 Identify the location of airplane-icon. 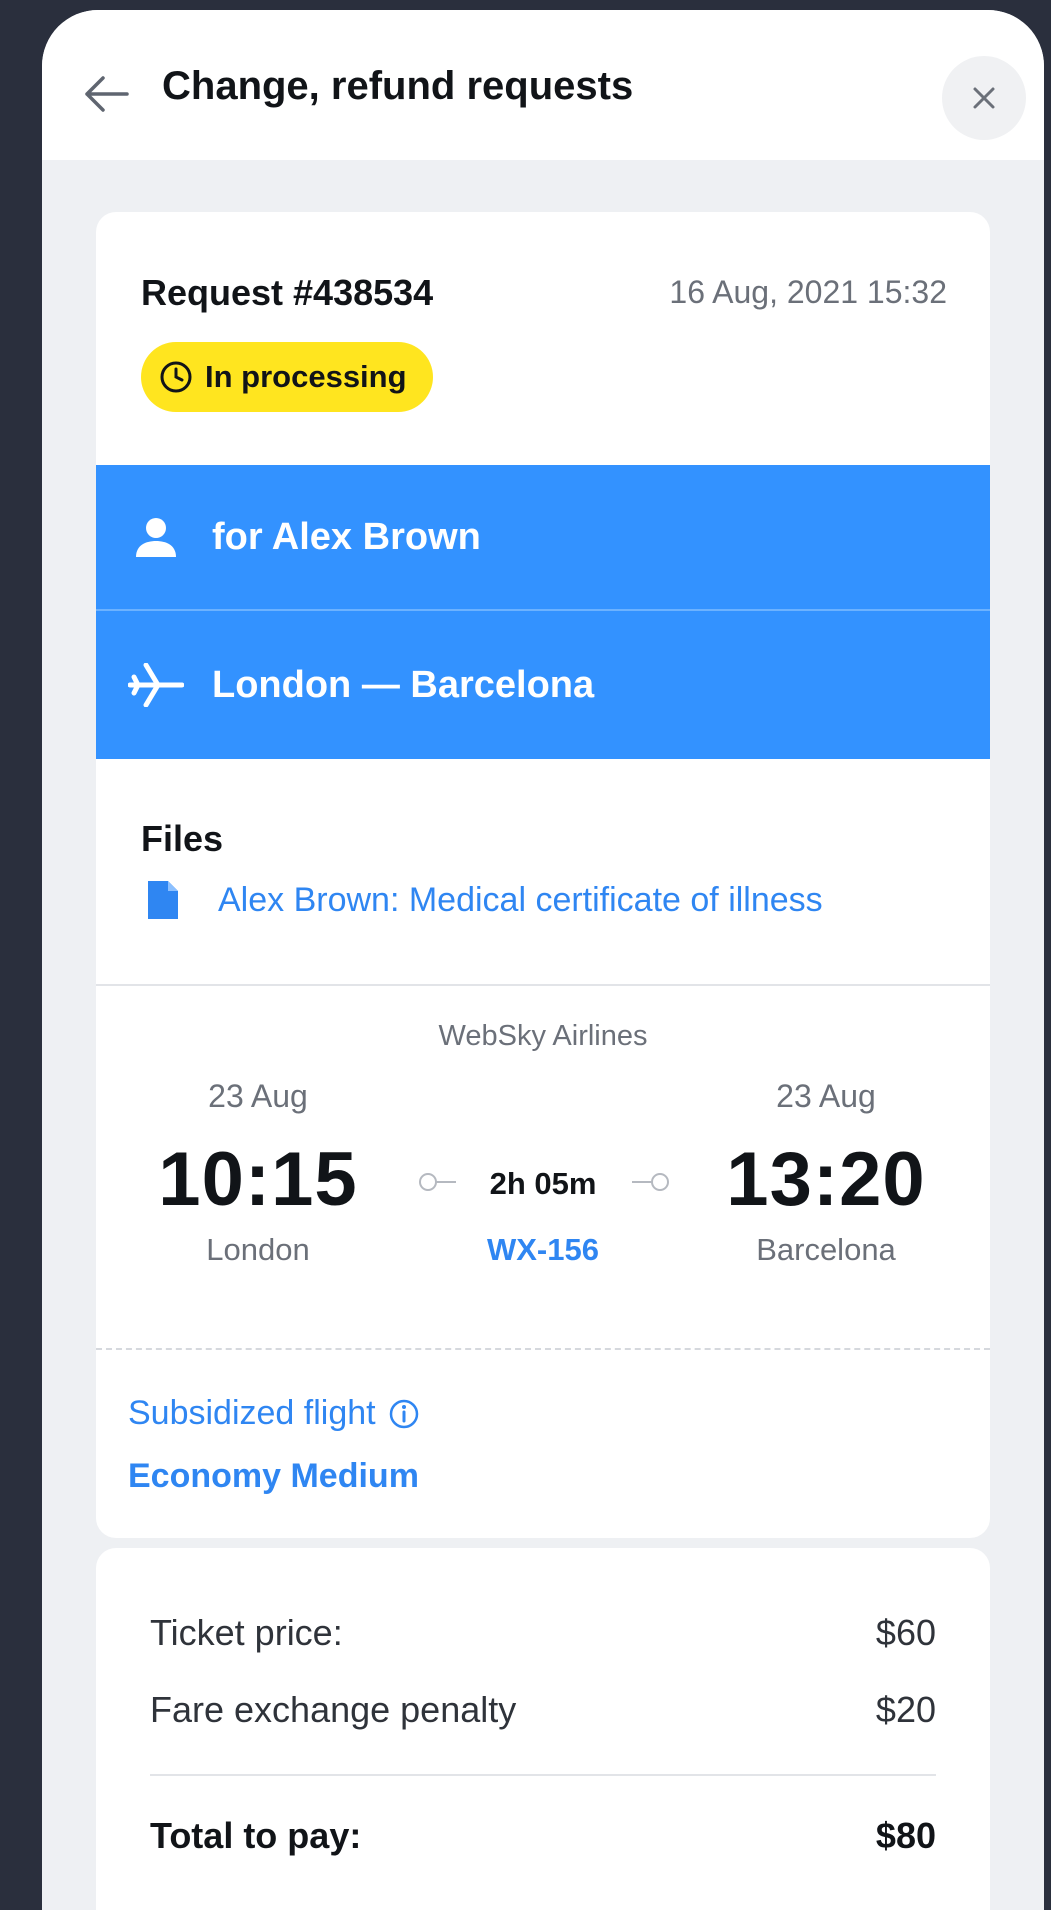
(156, 685).